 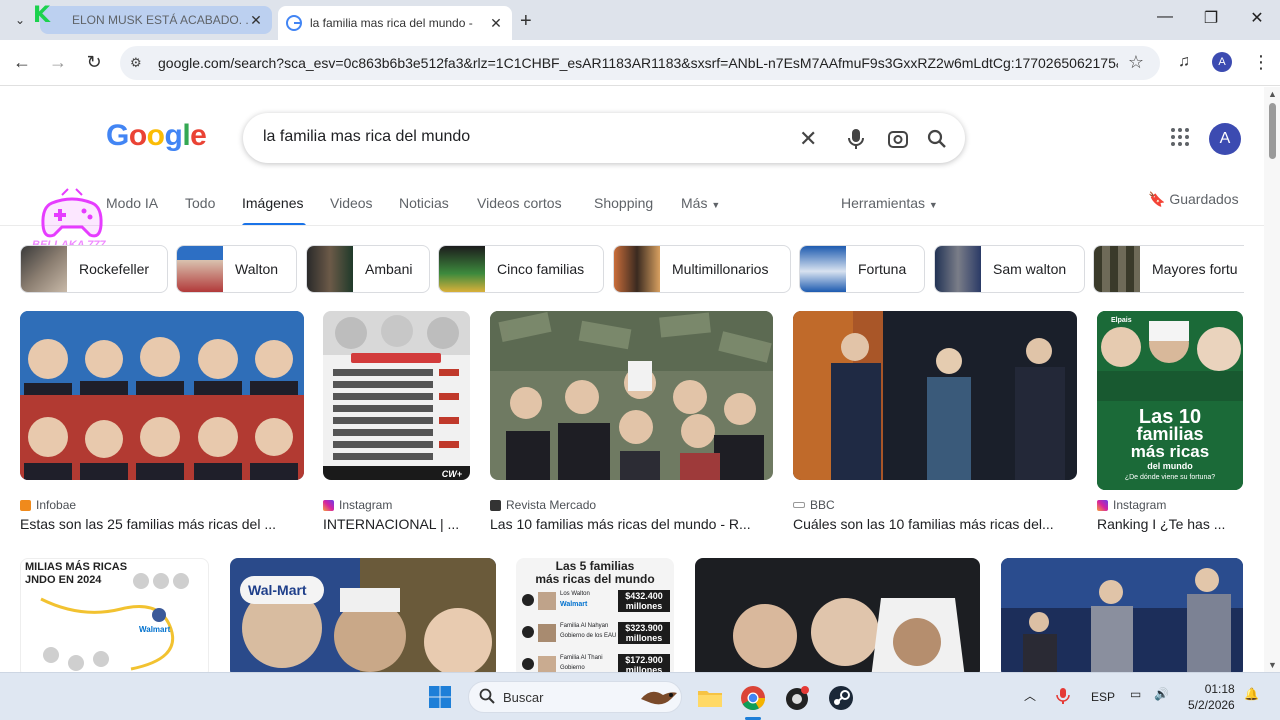 What do you see at coordinates (1225, 139) in the screenshot?
I see `google-account-avatar: A` at bounding box center [1225, 139].